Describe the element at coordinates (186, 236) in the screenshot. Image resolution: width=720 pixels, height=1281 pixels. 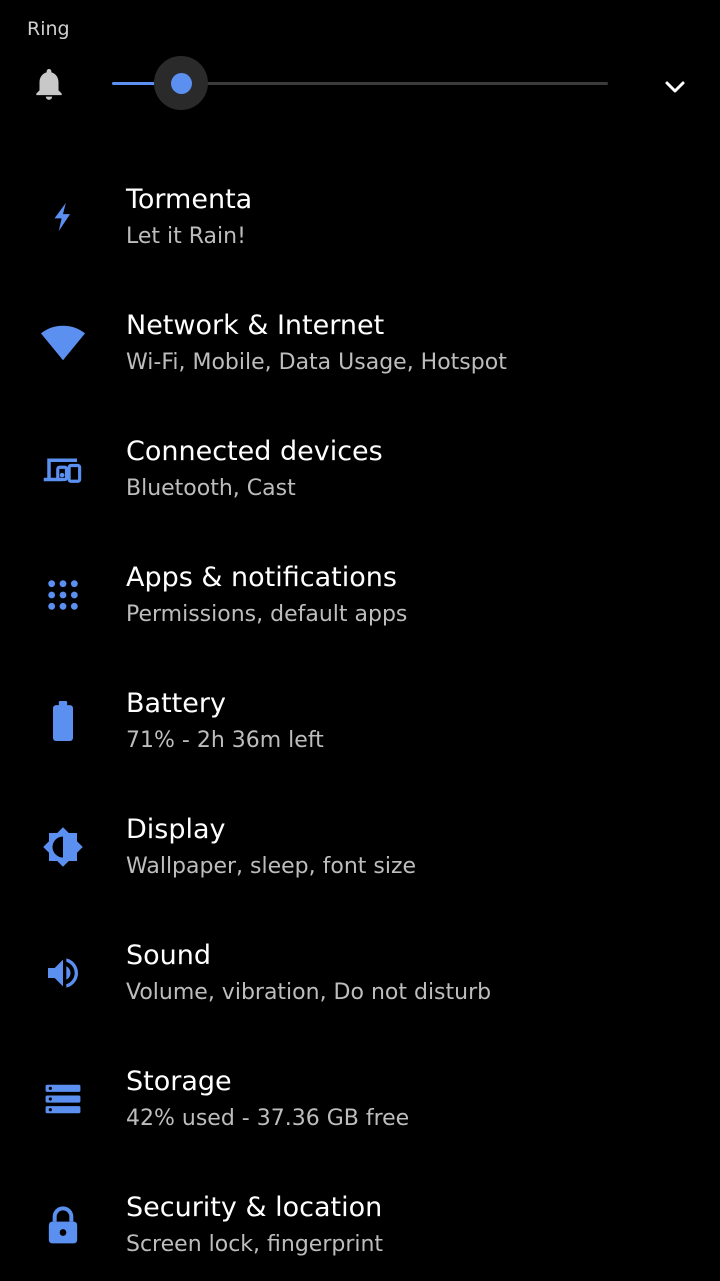
I see `settings-item-subtitle: Let it Rain!` at that location.